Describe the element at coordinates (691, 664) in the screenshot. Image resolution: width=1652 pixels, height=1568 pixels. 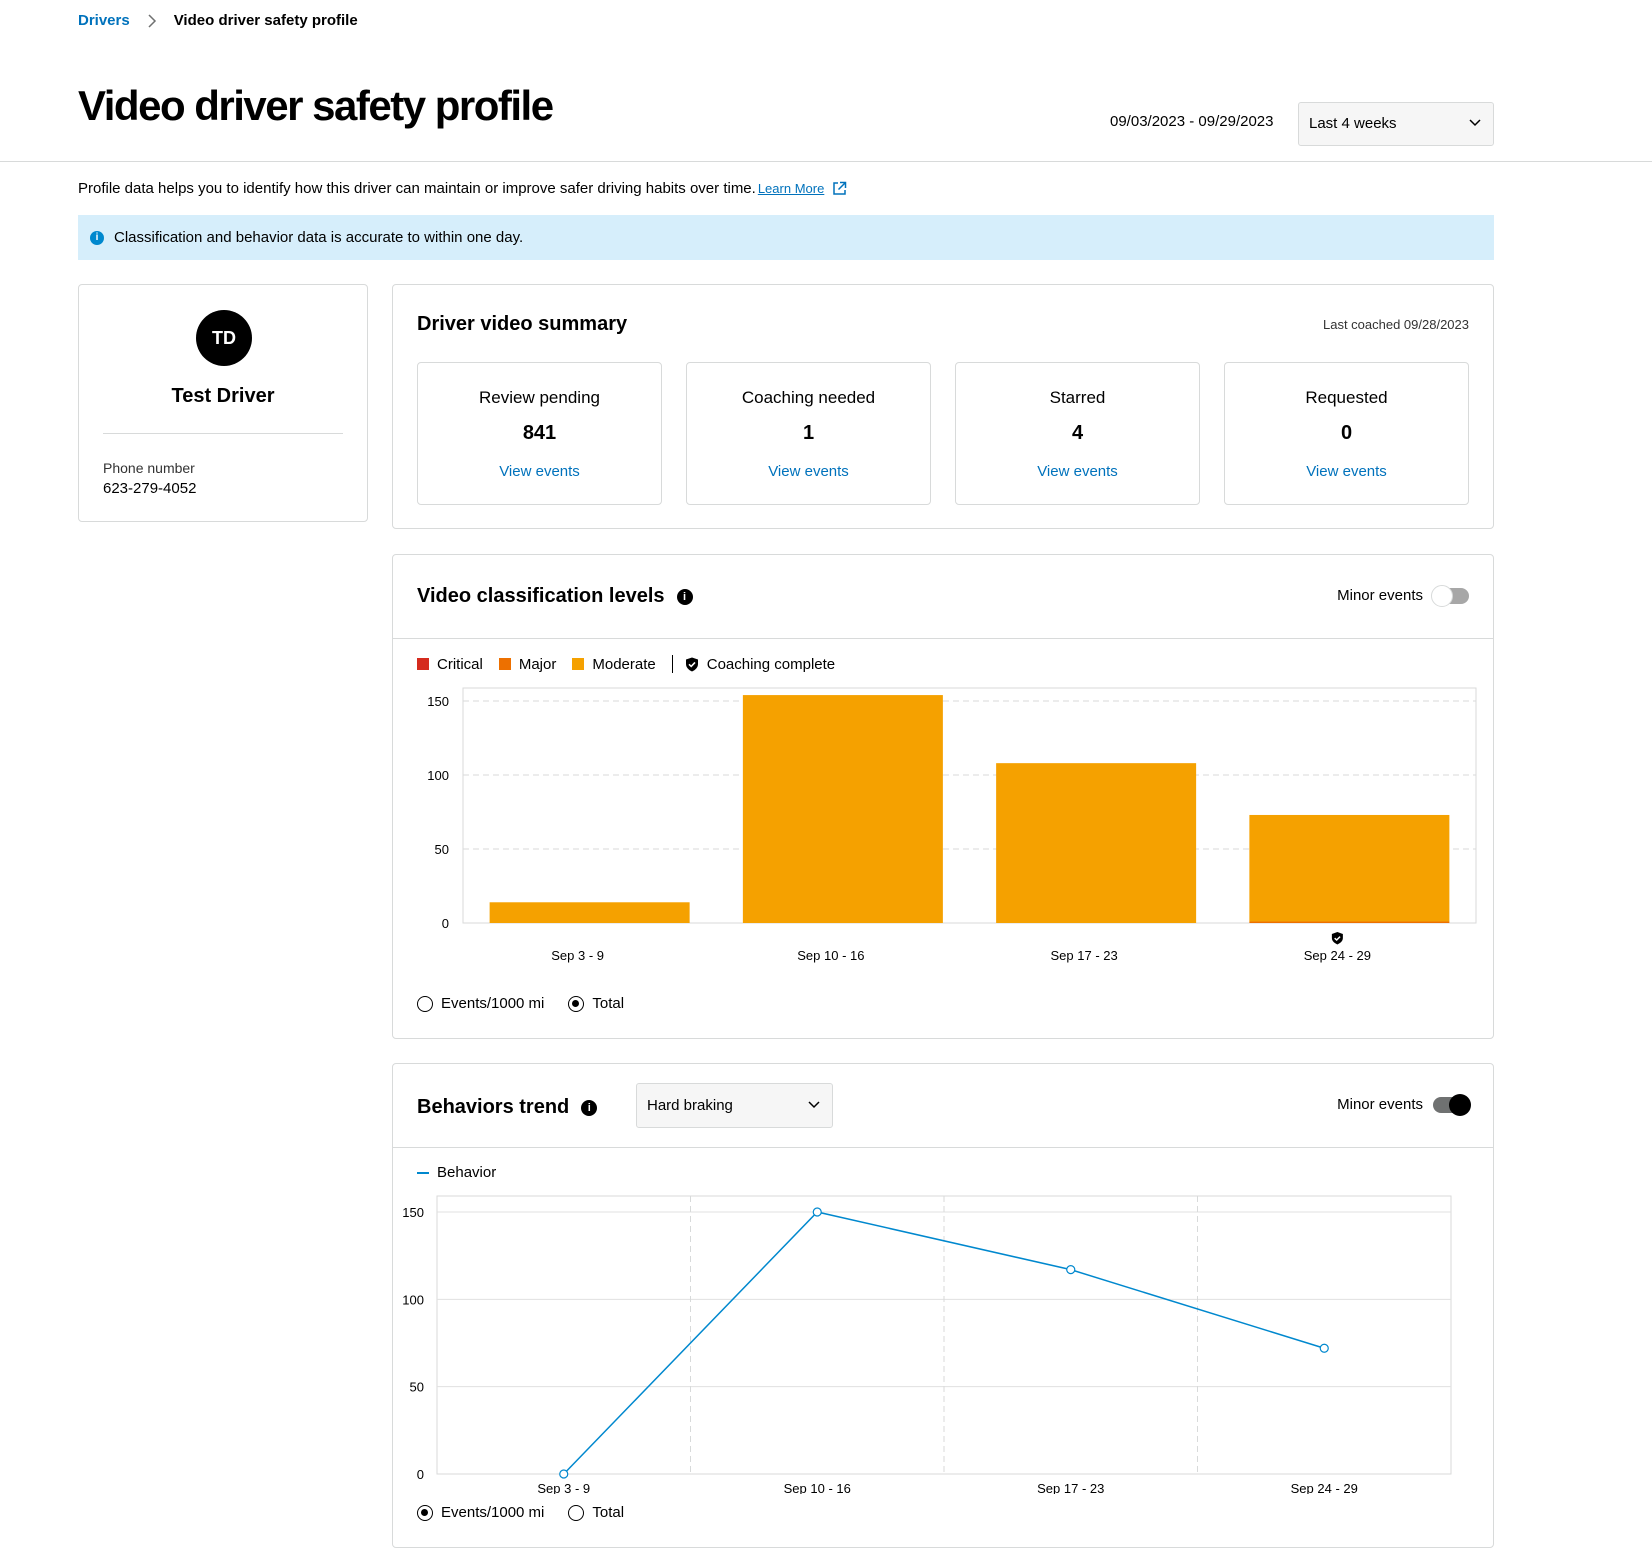
I see `shield-check-icon` at that location.